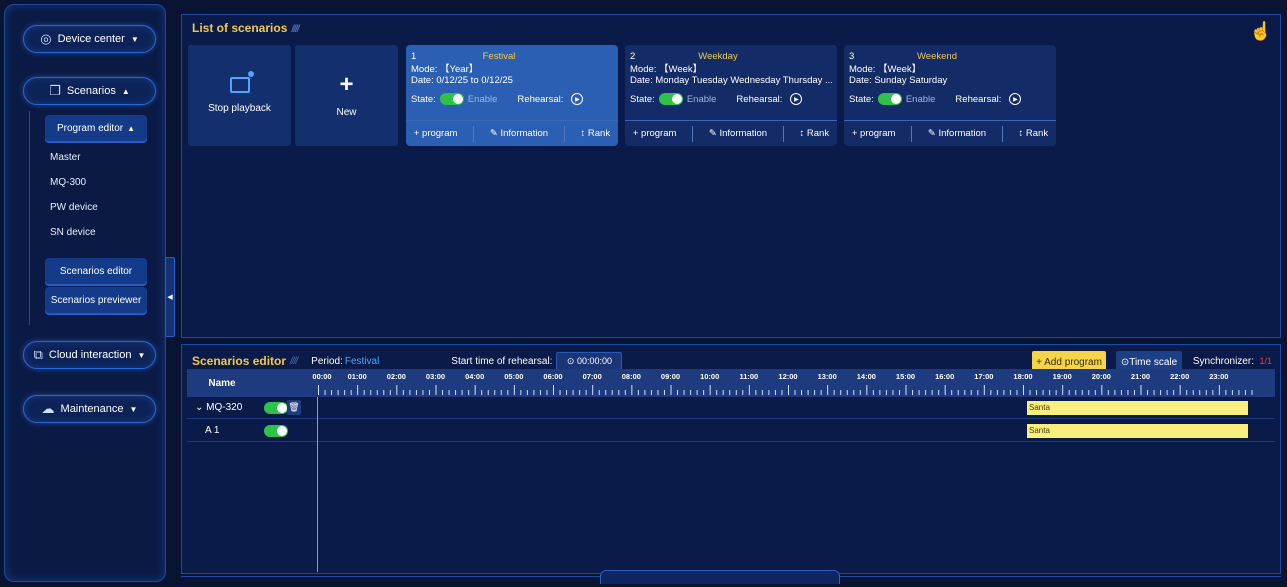 Image resolution: width=1287 pixels, height=587 pixels. I want to click on chevron-down-icon: ▼, so click(133, 409).